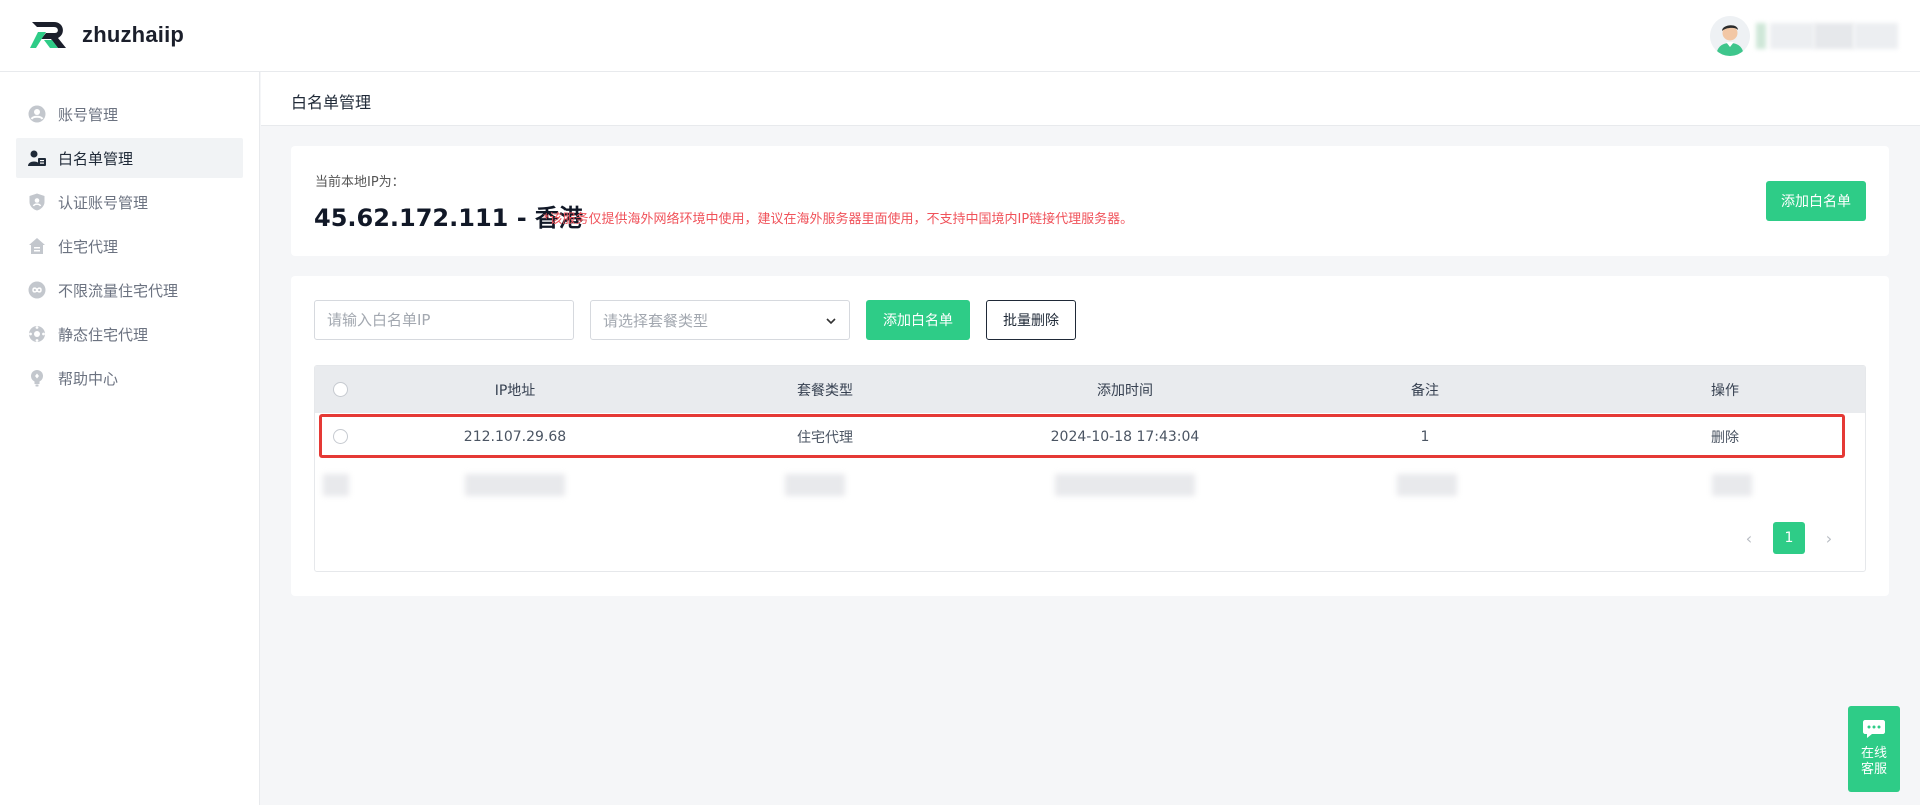 The height and width of the screenshot is (805, 1920). What do you see at coordinates (1425, 390) in the screenshot?
I see `column-header-note: 备注` at bounding box center [1425, 390].